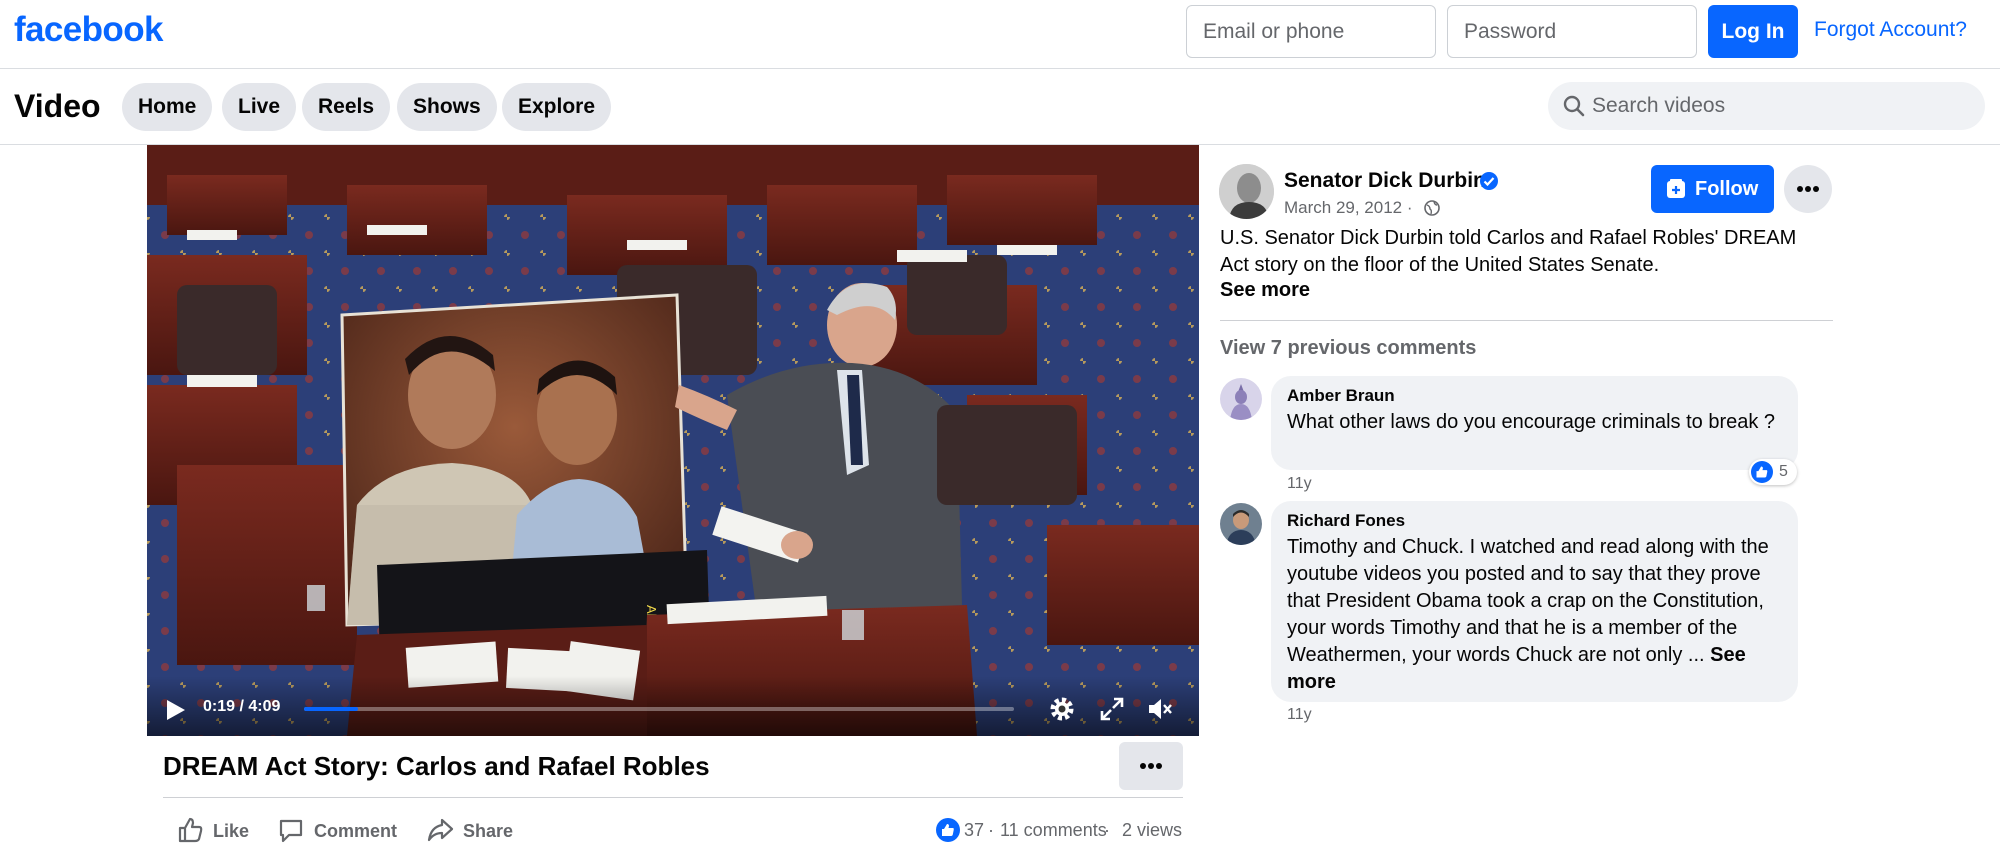 This screenshot has height=860, width=2000. I want to click on tab-reels: Reels, so click(346, 107).